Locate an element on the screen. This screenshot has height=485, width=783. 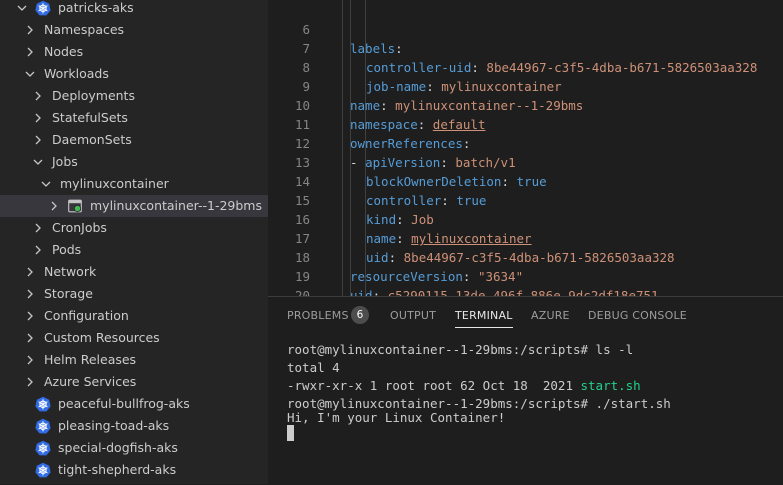
tab-debug-console: DEBUG CONSOLE is located at coordinates (637, 316).